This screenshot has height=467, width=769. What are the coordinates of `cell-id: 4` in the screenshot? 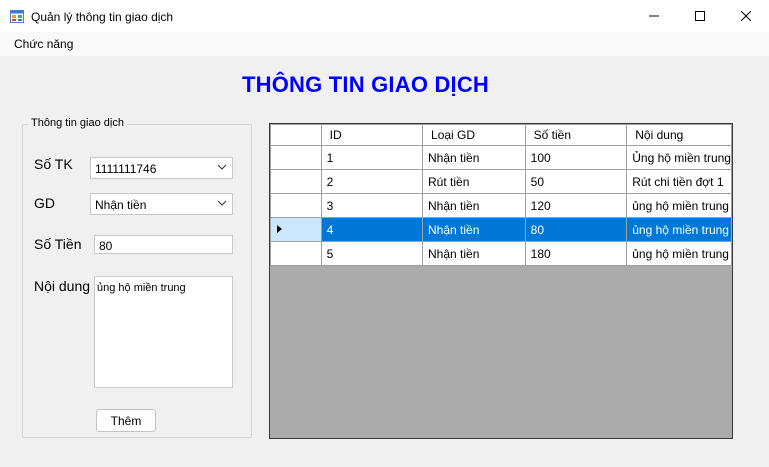 It's located at (372, 229).